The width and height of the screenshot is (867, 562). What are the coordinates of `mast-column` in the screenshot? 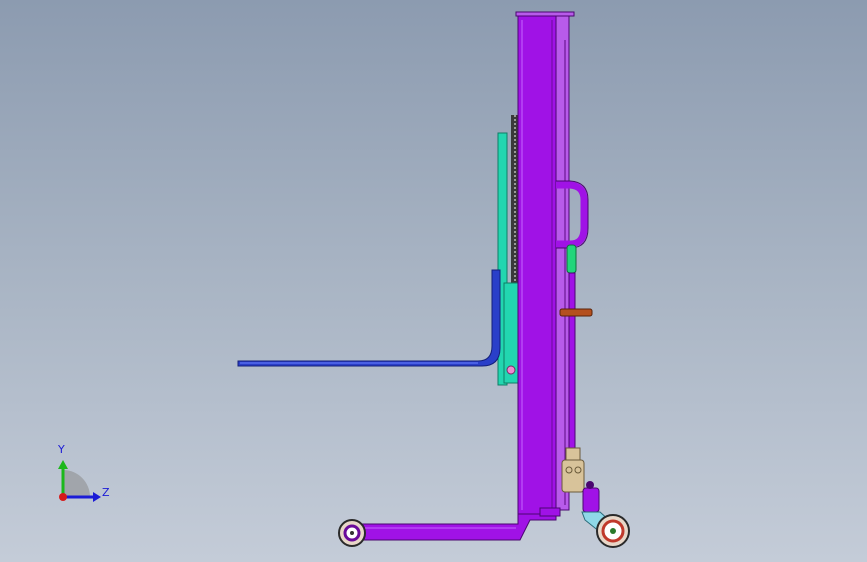 It's located at (537, 264).